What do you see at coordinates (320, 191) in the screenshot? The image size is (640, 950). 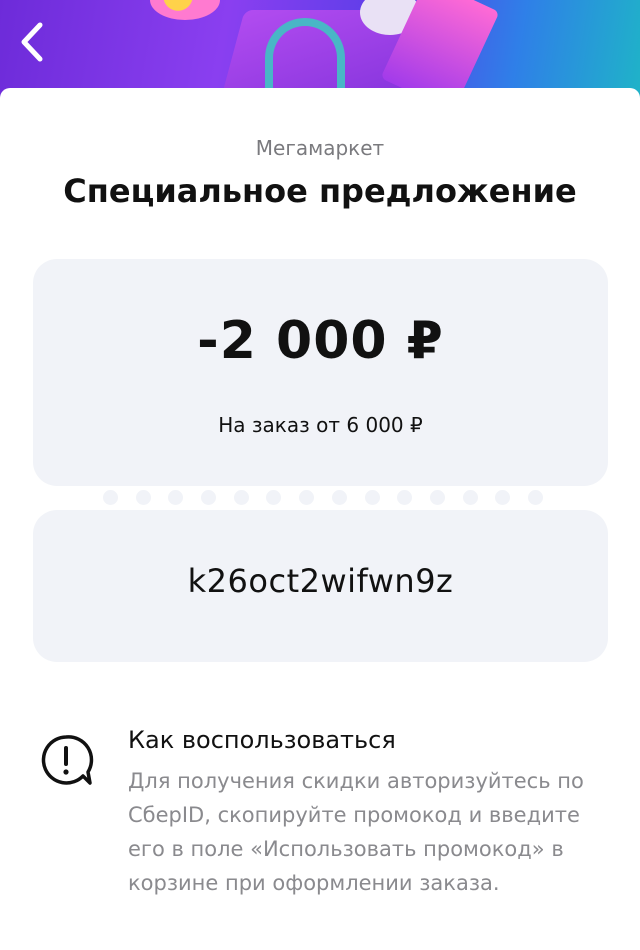 I see `offer-title: Специальное предложение` at bounding box center [320, 191].